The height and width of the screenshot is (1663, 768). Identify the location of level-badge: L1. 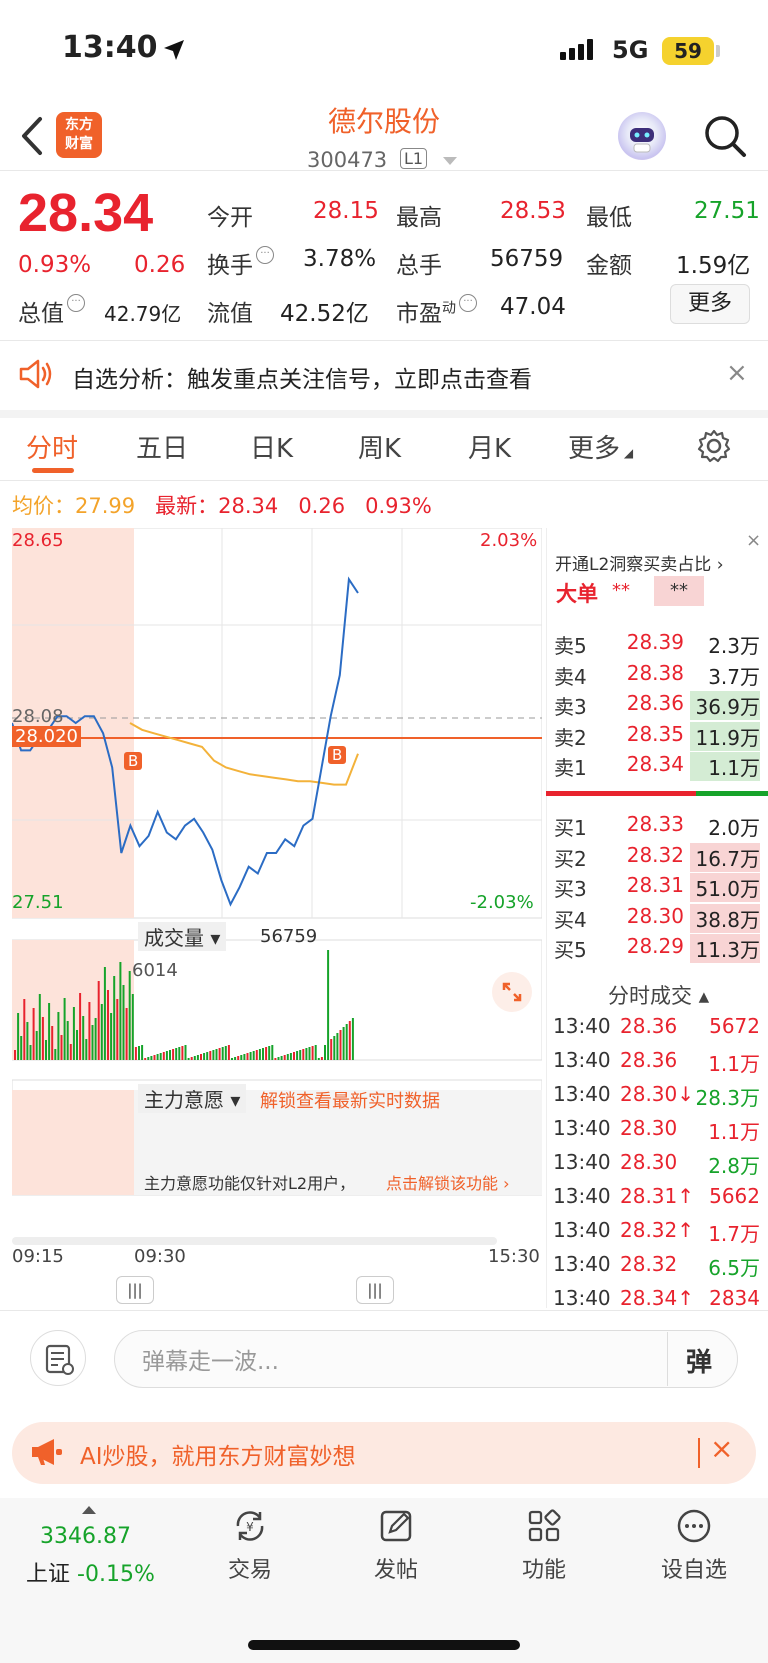
(414, 158).